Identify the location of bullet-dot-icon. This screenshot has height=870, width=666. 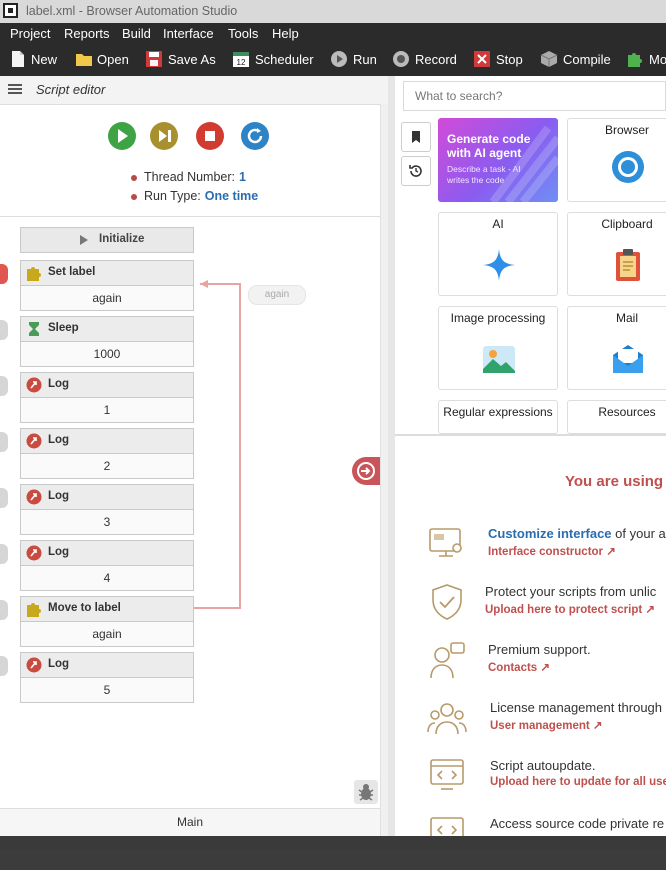
(134, 196).